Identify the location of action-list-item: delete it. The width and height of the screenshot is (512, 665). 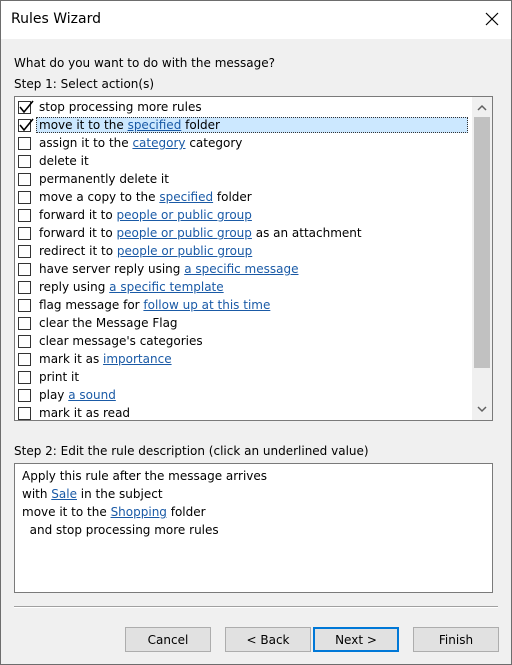
(244, 161).